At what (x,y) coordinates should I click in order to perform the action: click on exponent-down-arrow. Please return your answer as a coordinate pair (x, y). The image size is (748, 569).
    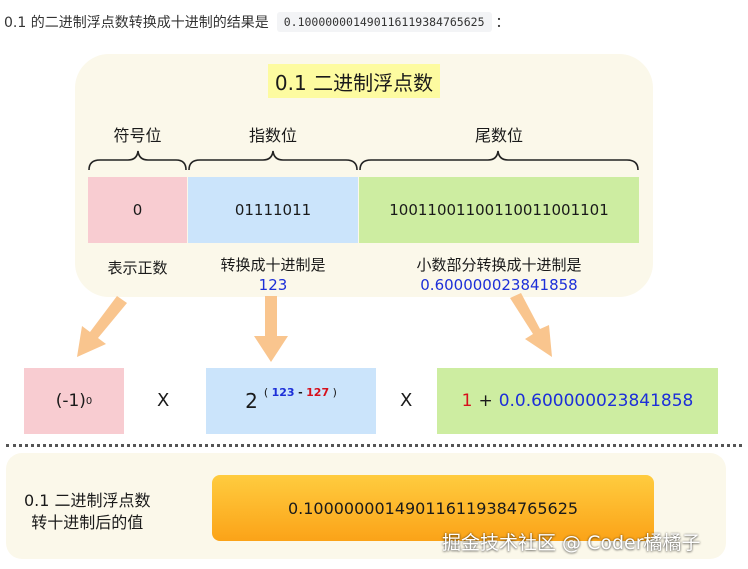
    Looking at the image, I should click on (271, 329).